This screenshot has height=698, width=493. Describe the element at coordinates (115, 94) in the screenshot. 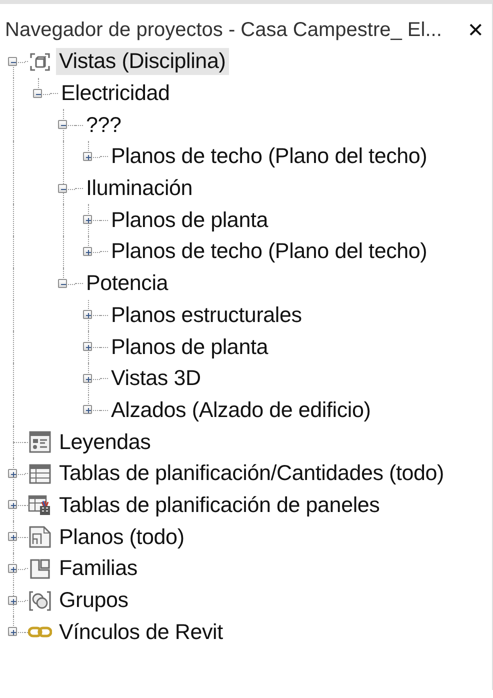

I see `tree-item: Electricidad` at that location.